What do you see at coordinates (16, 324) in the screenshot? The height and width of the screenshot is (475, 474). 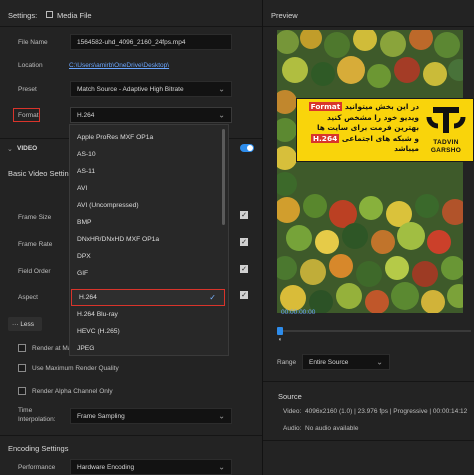 I see `more-dots-icon: ···` at bounding box center [16, 324].